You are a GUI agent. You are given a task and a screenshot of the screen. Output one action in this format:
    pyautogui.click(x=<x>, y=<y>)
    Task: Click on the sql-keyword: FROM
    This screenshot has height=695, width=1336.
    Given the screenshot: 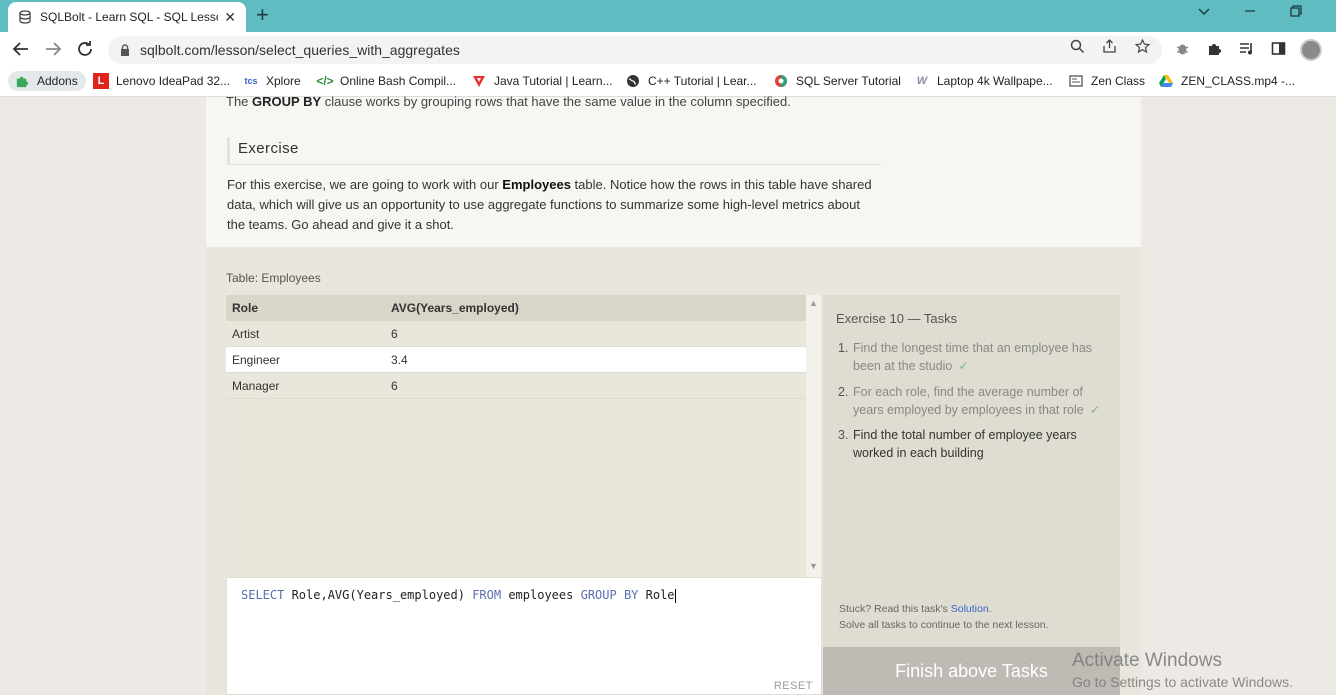 What is the action you would take?
    pyautogui.click(x=487, y=595)
    